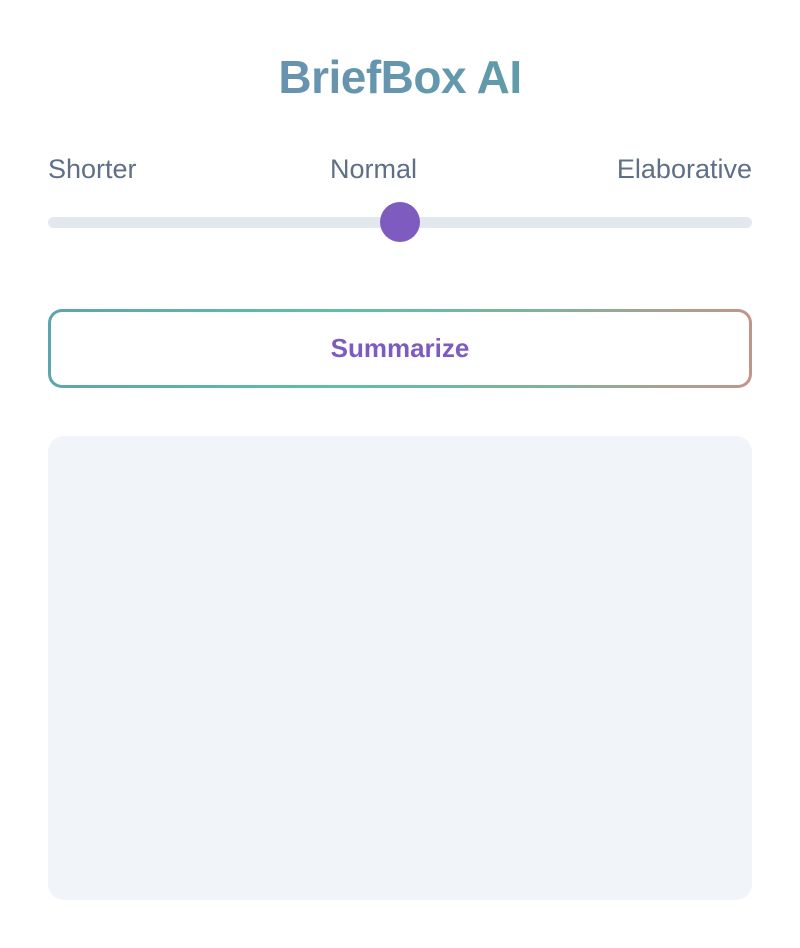 Image resolution: width=800 pixels, height=948 pixels. I want to click on summarize-button: Summarize, so click(400, 348).